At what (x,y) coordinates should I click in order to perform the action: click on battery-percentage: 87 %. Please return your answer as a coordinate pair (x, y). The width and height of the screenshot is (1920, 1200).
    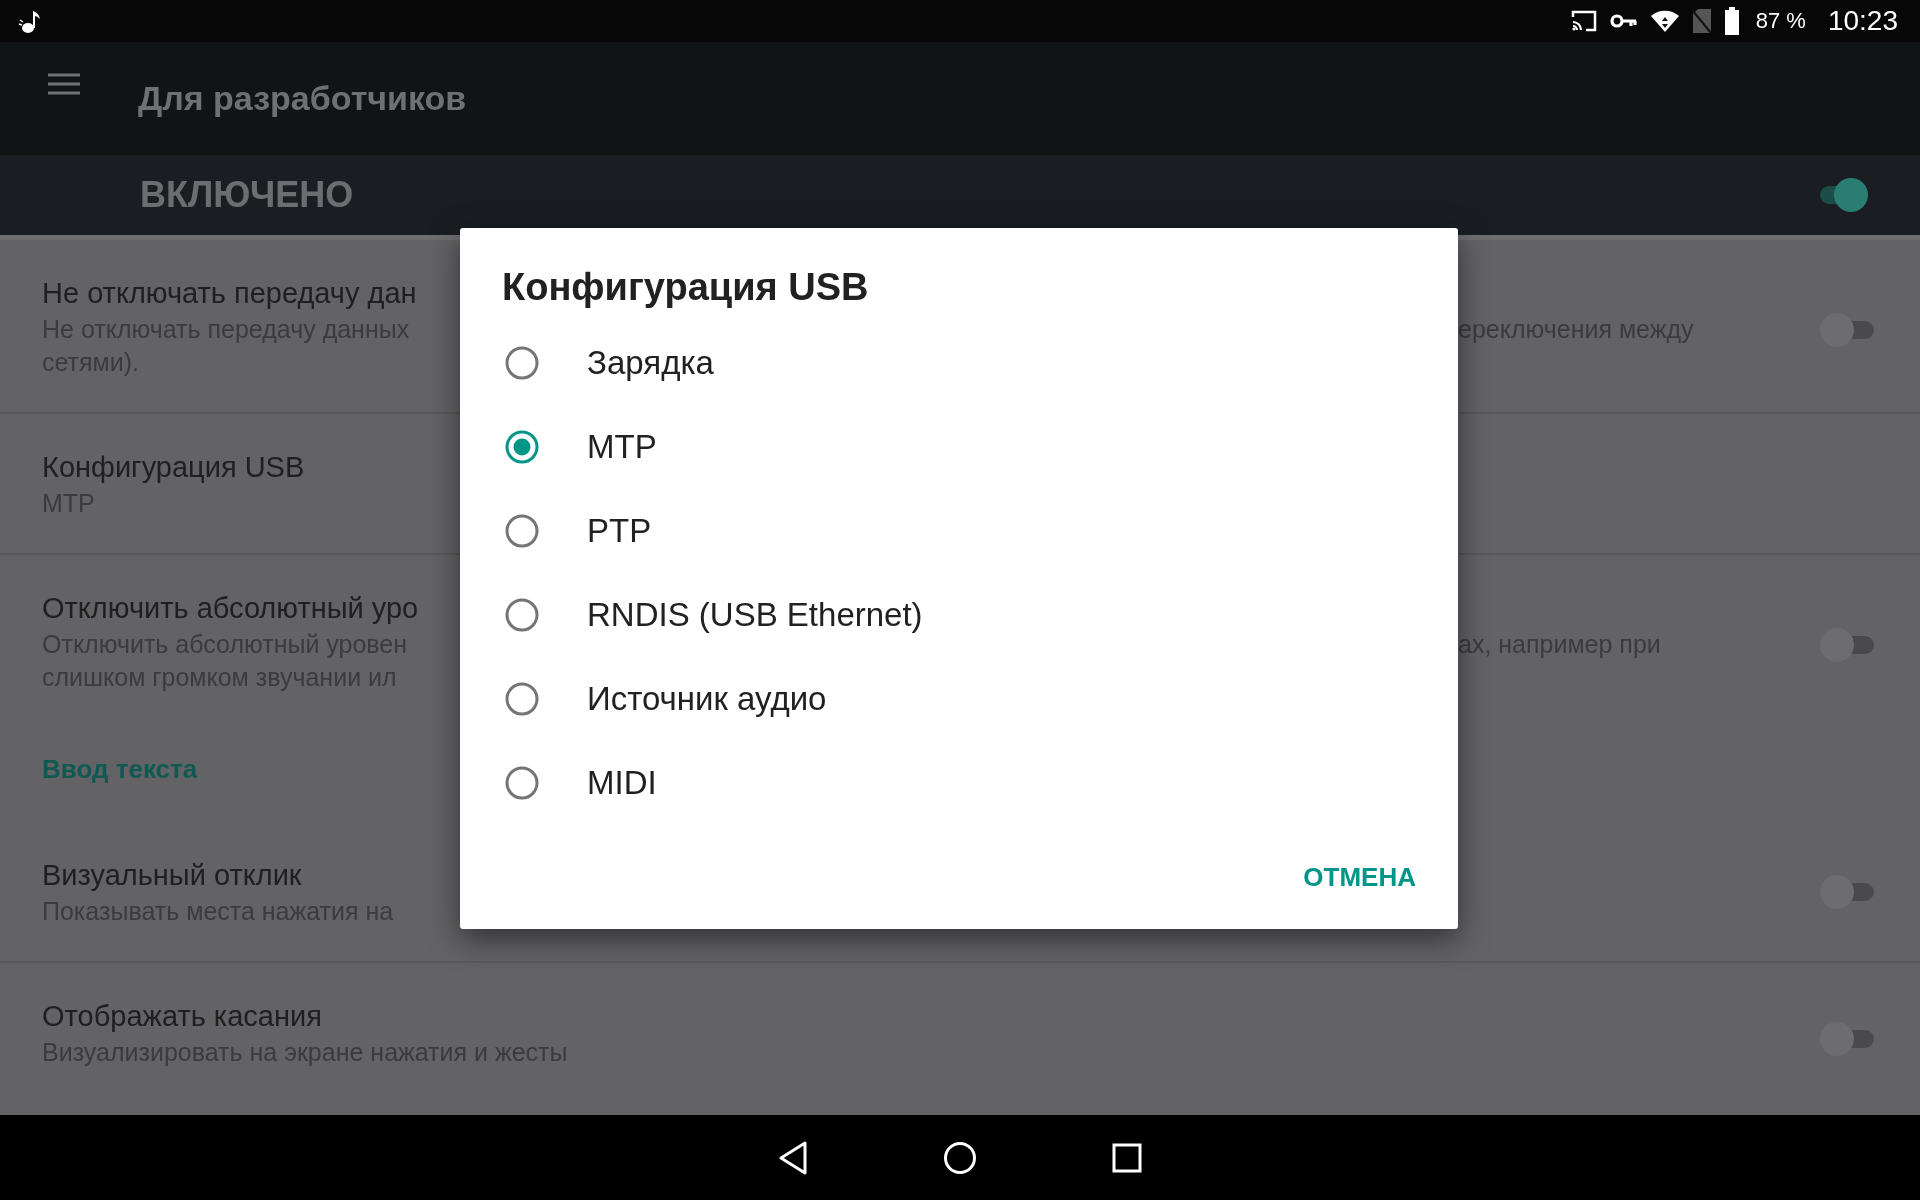
    Looking at the image, I should click on (1780, 21).